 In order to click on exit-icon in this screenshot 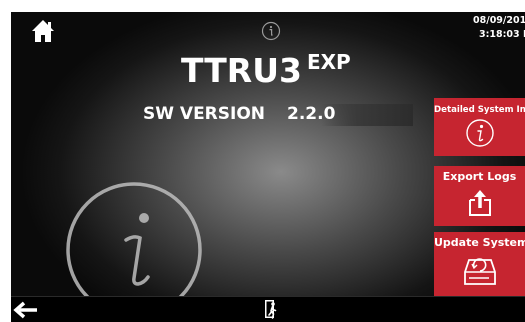, I will do `click(272, 309)`.